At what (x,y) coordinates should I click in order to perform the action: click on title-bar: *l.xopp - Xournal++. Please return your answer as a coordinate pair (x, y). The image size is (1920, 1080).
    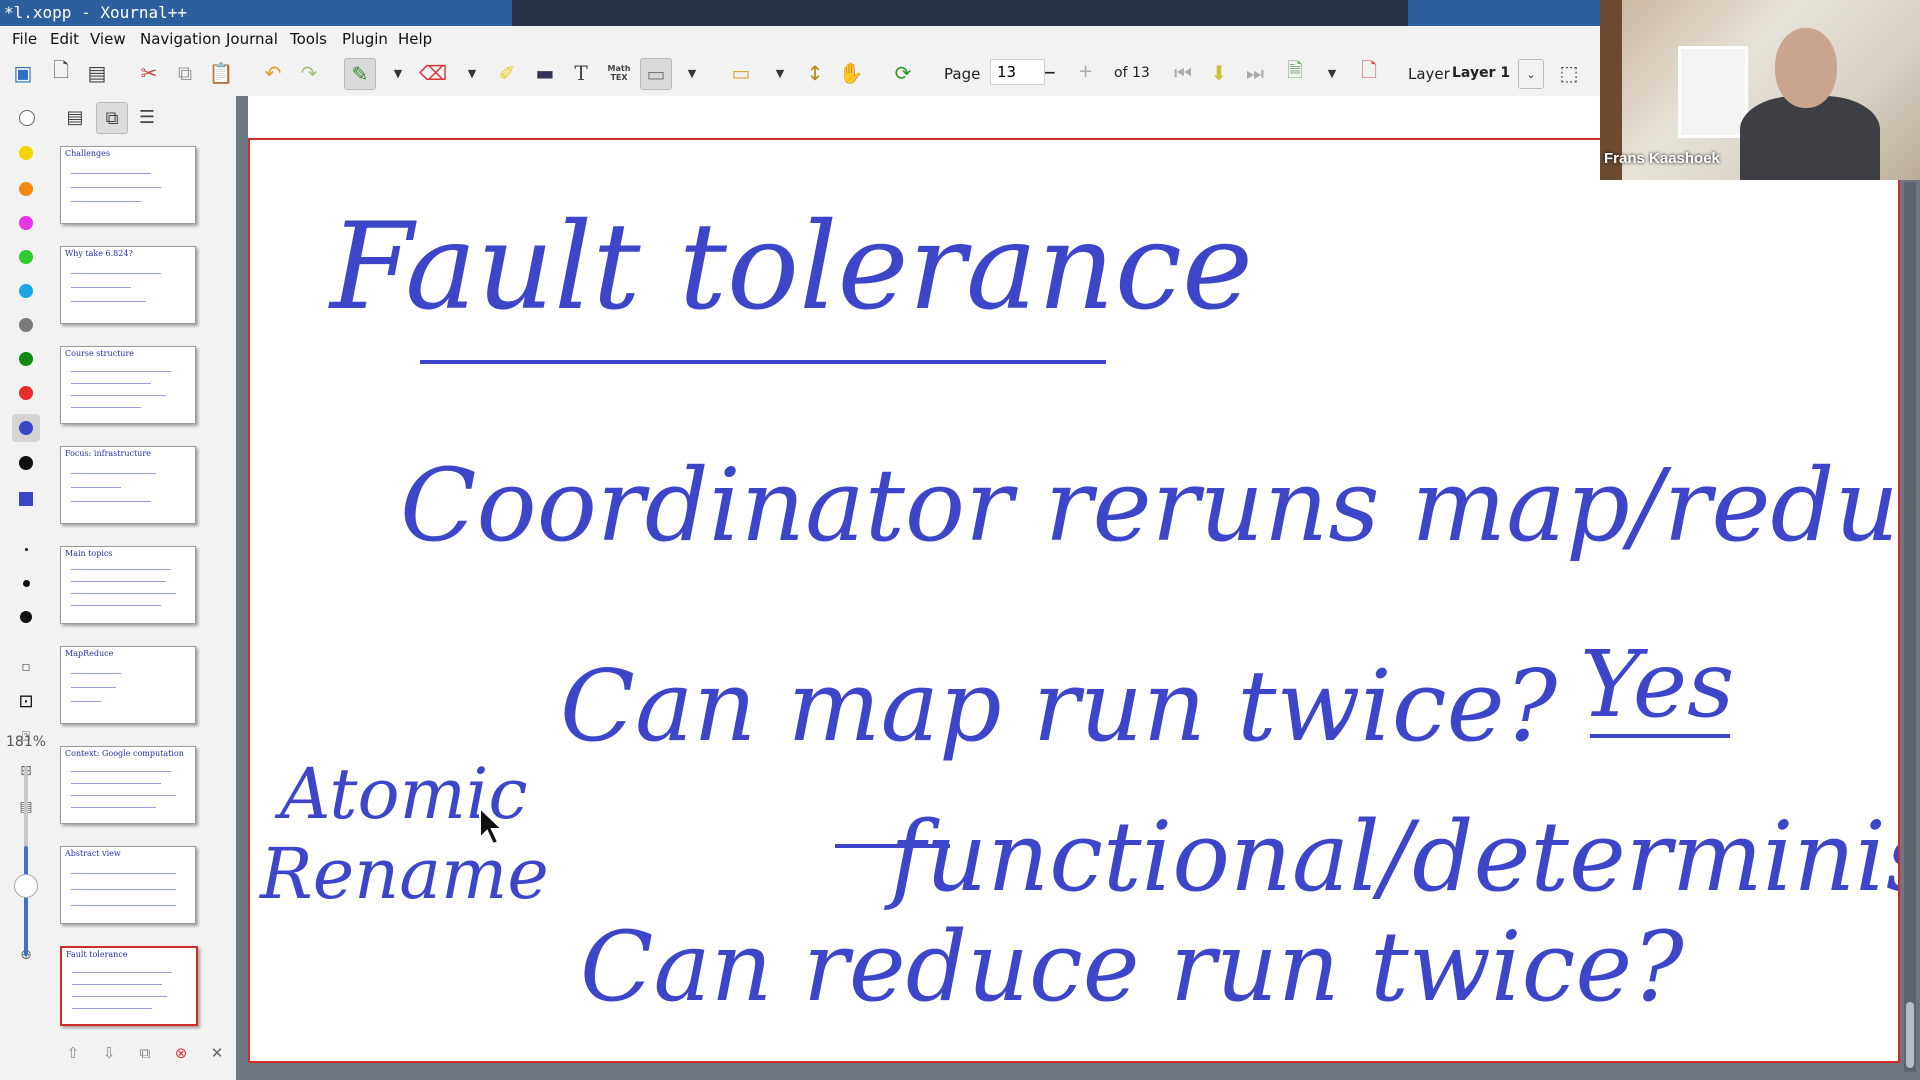
    Looking at the image, I should click on (800, 13).